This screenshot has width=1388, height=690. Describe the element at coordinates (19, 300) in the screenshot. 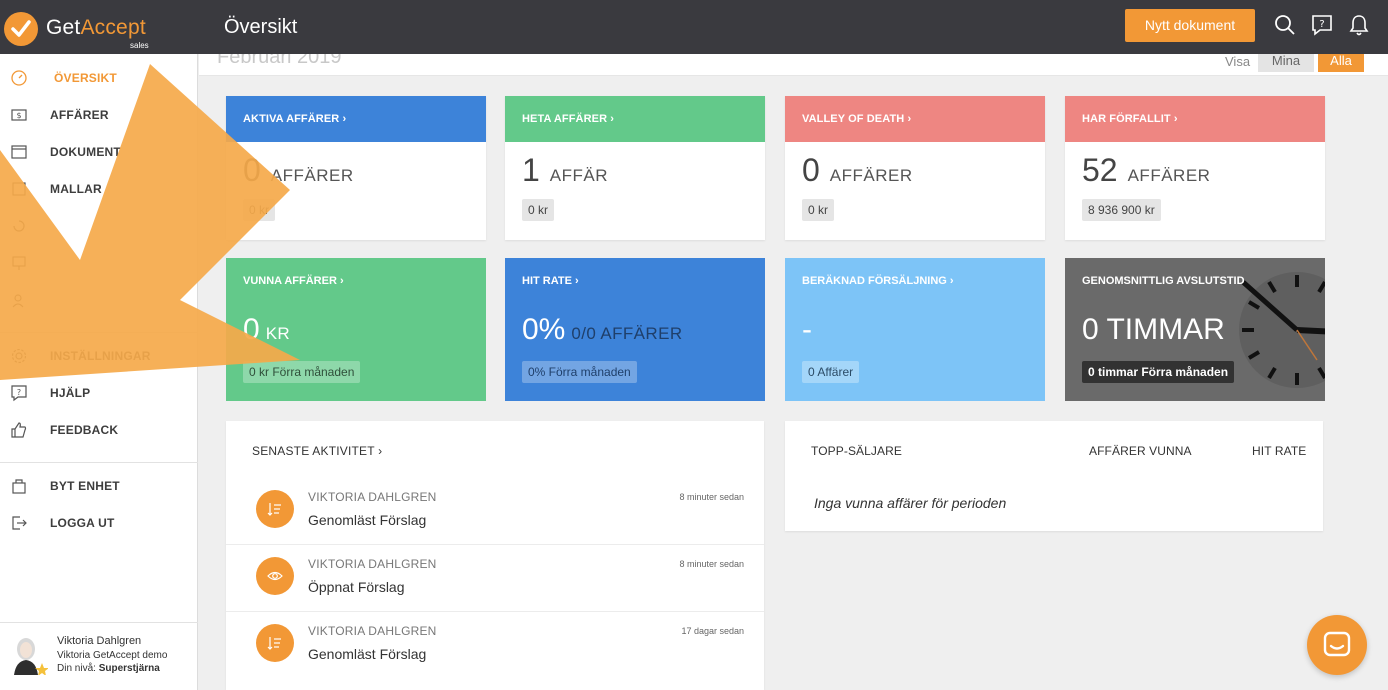

I see `contacts-icon` at that location.